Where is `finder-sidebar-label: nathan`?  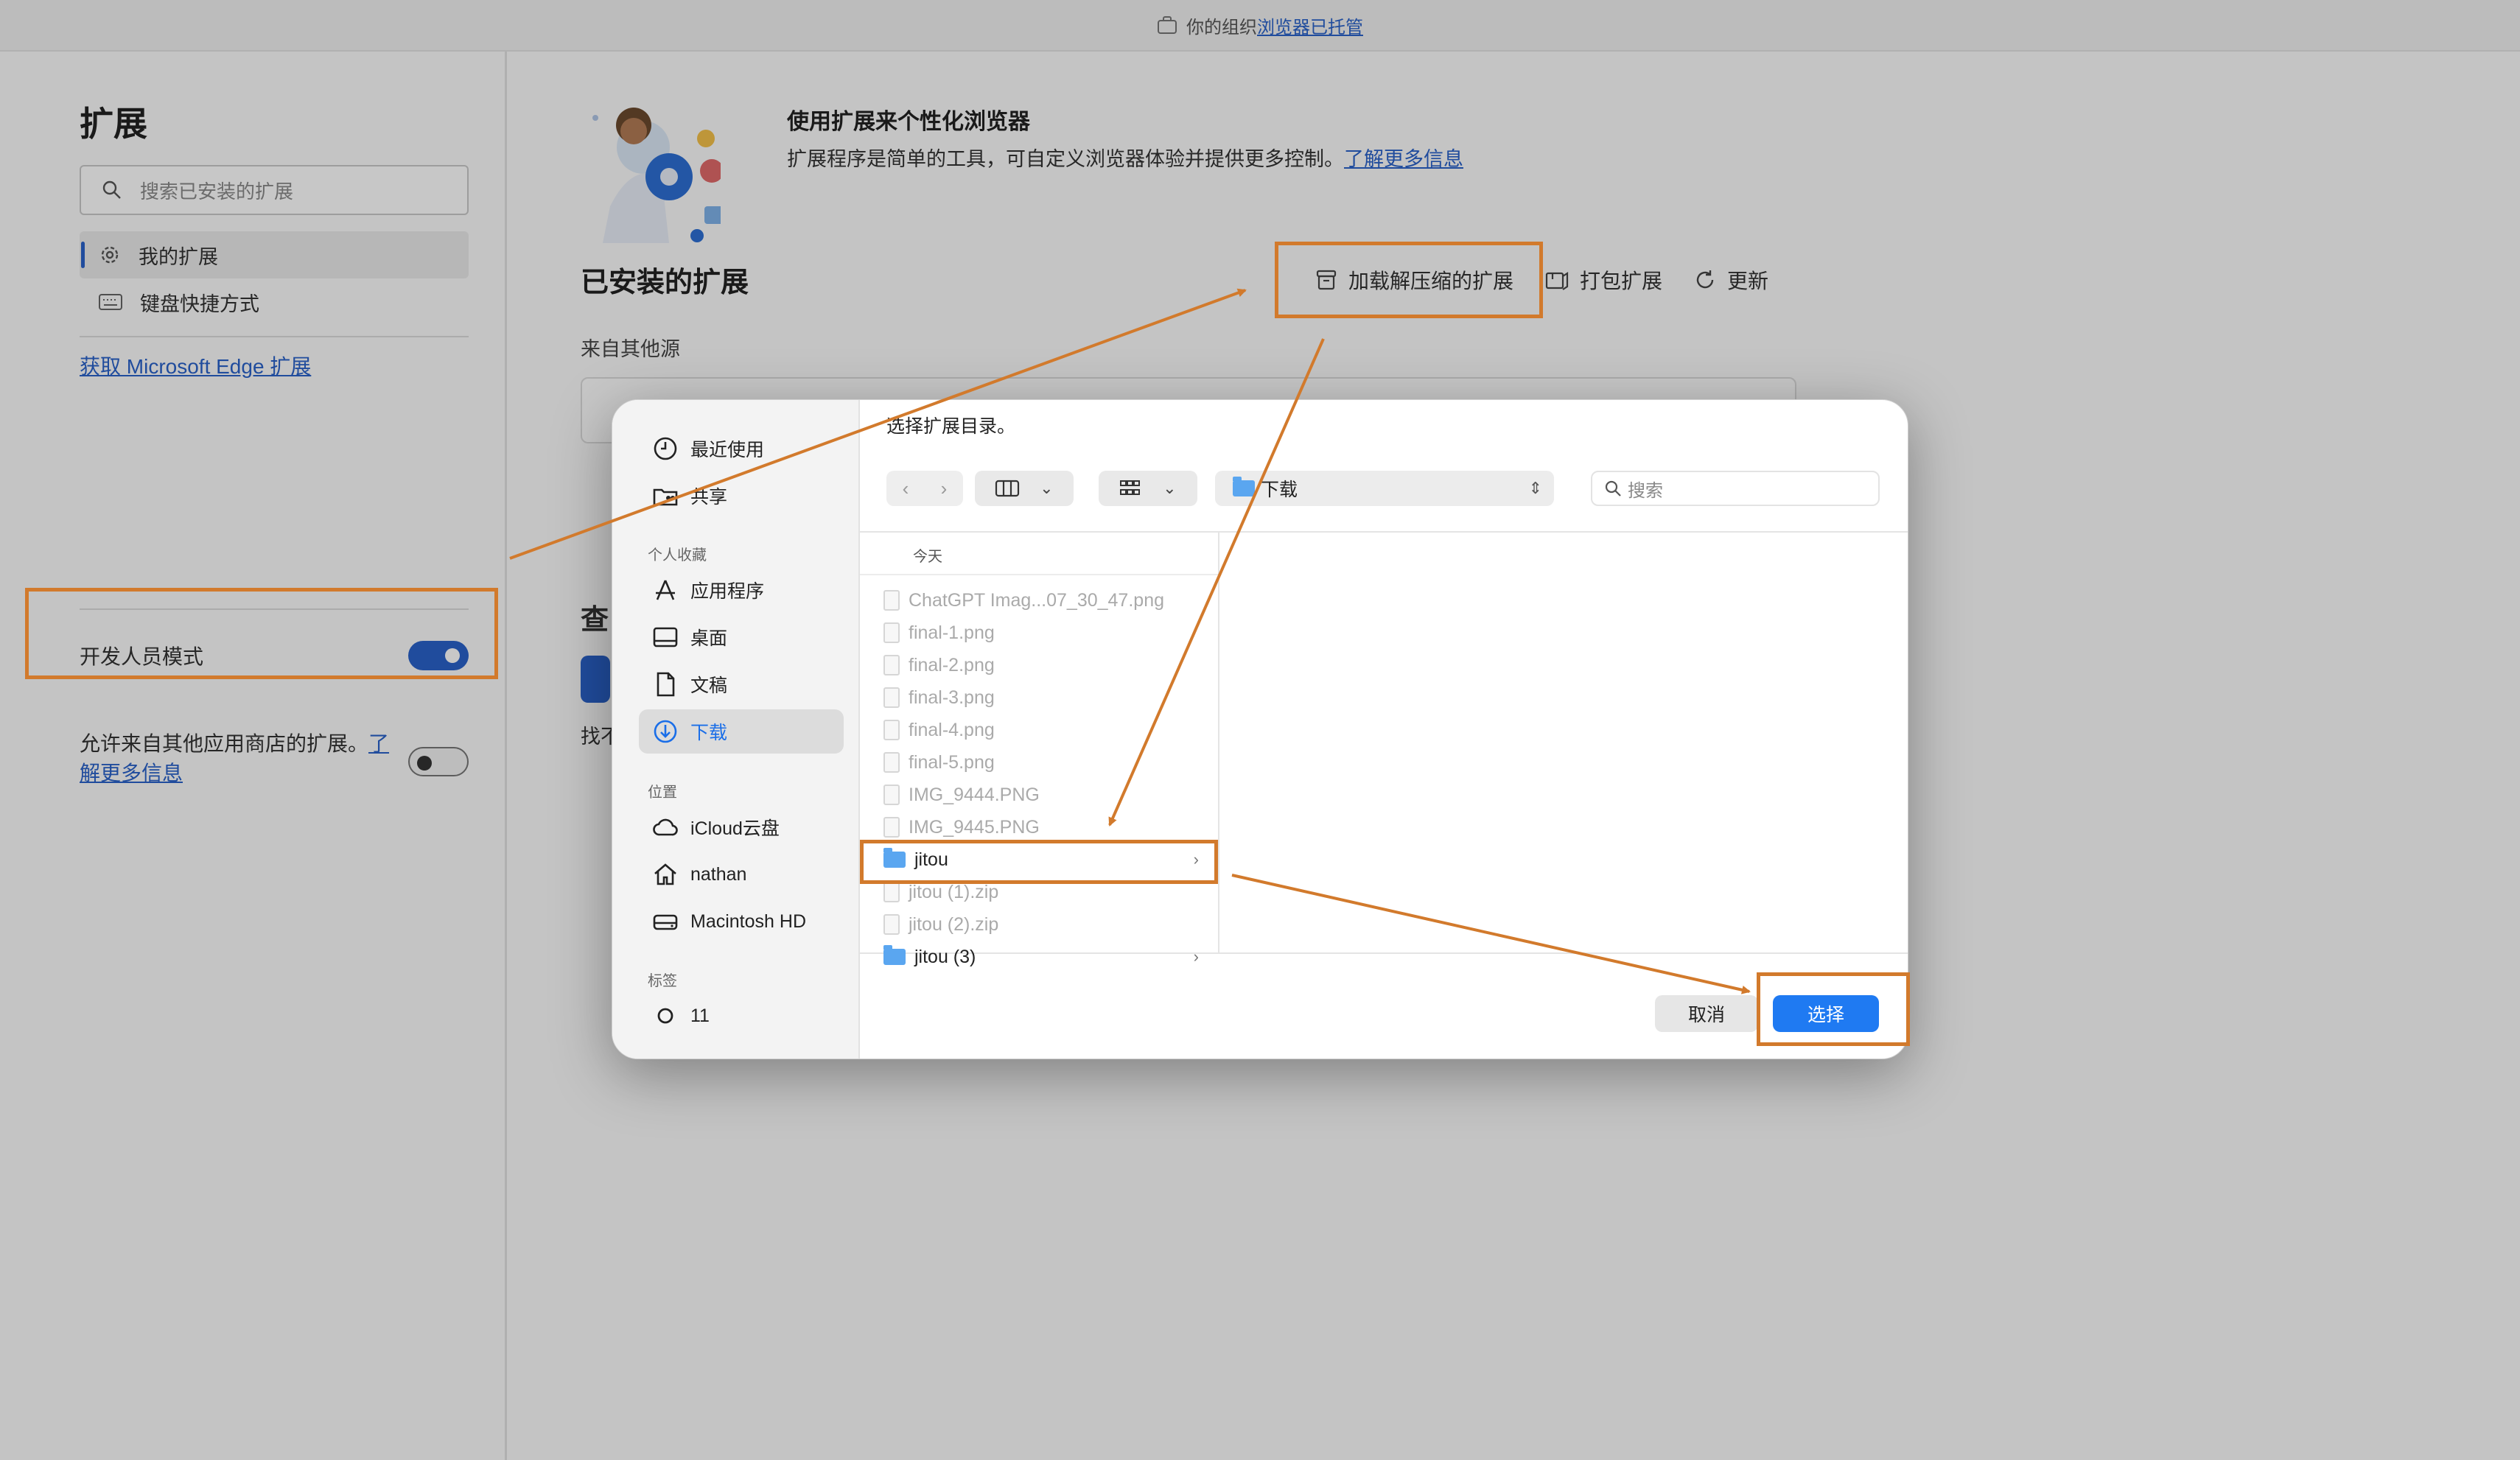 finder-sidebar-label: nathan is located at coordinates (718, 874).